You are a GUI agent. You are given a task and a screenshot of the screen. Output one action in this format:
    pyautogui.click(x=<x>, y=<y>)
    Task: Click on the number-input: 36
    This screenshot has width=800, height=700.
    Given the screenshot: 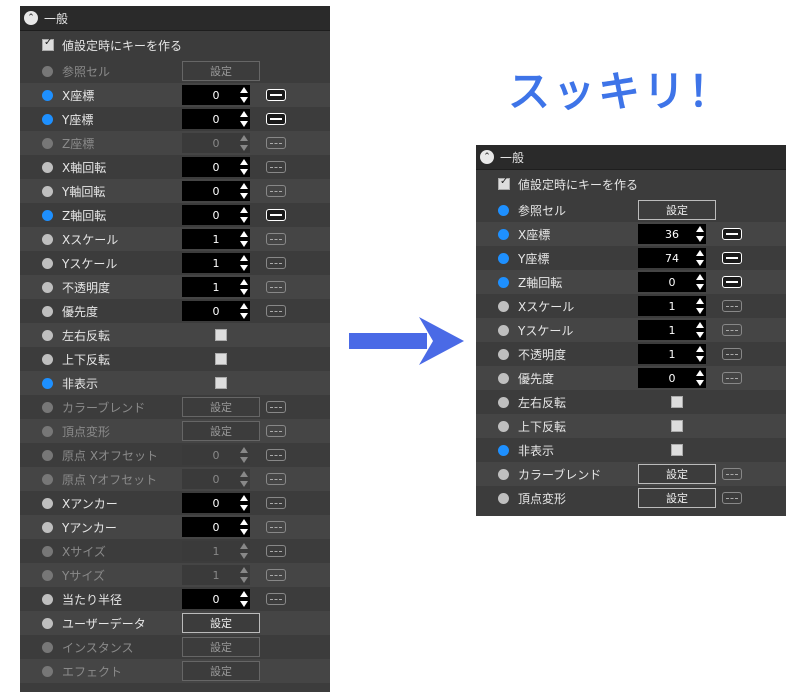 What is the action you would take?
    pyautogui.click(x=672, y=234)
    